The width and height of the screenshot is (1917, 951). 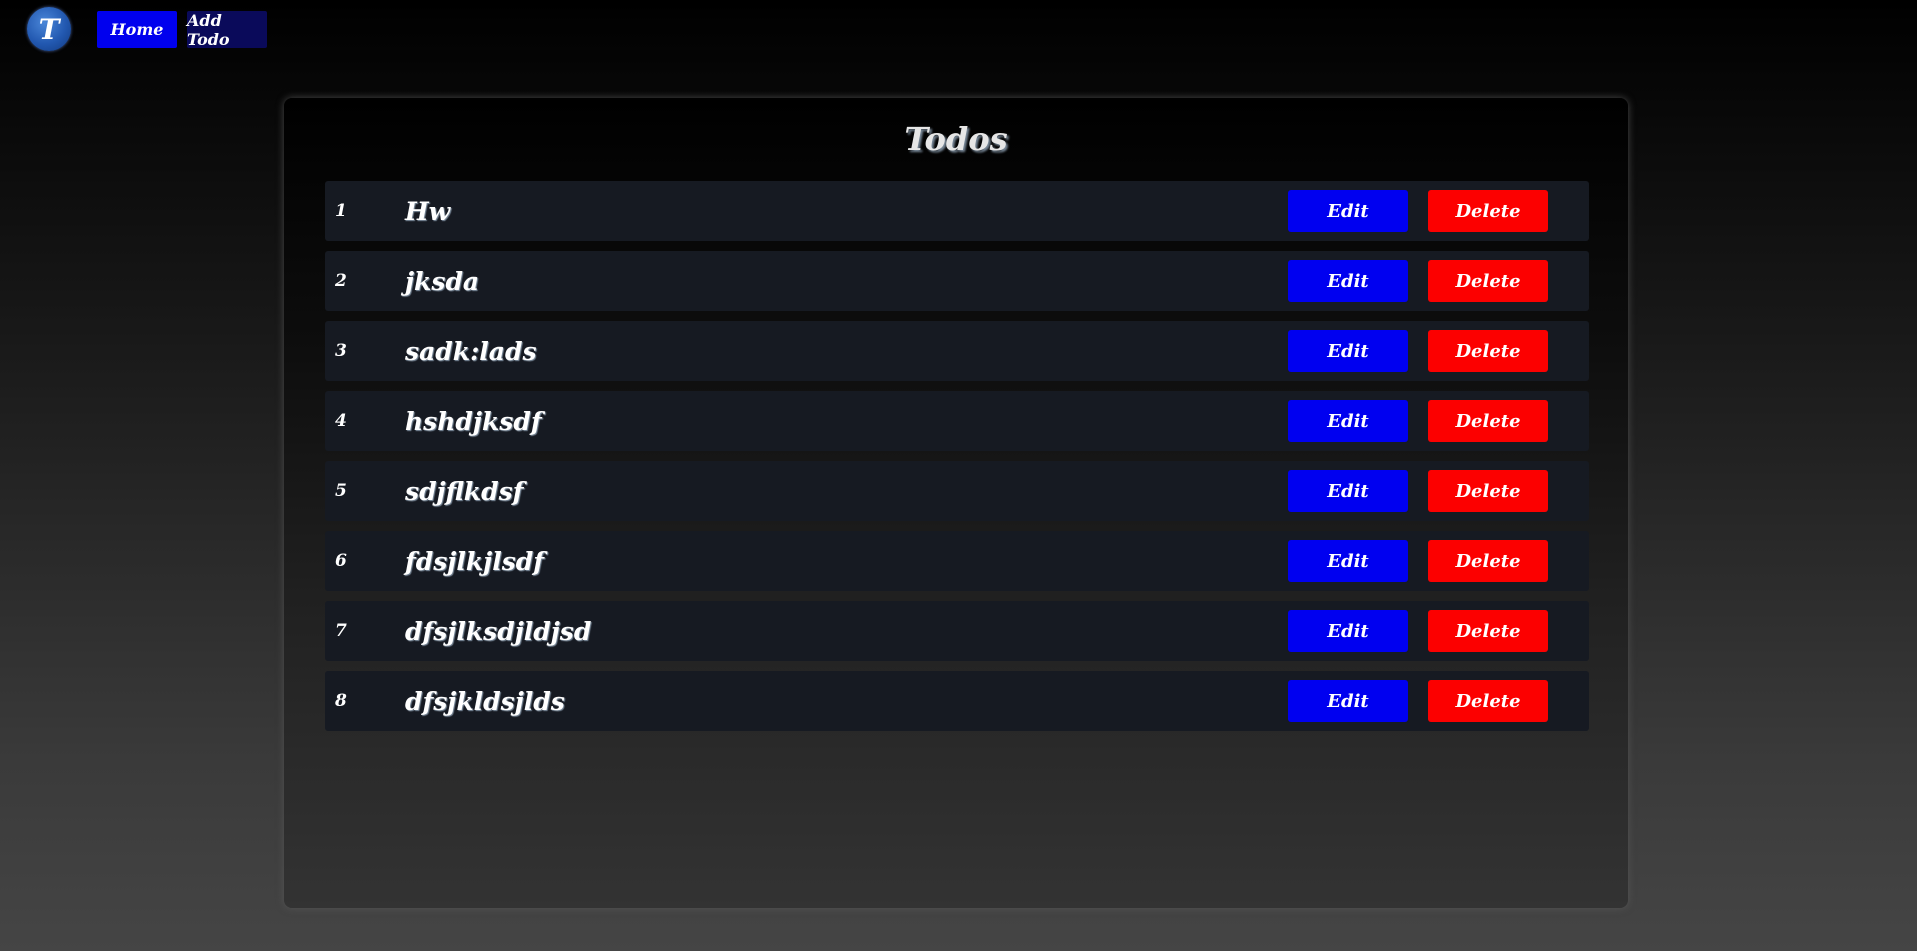 I want to click on todo-row: 1 Hw Edit Delete, so click(x=957, y=211).